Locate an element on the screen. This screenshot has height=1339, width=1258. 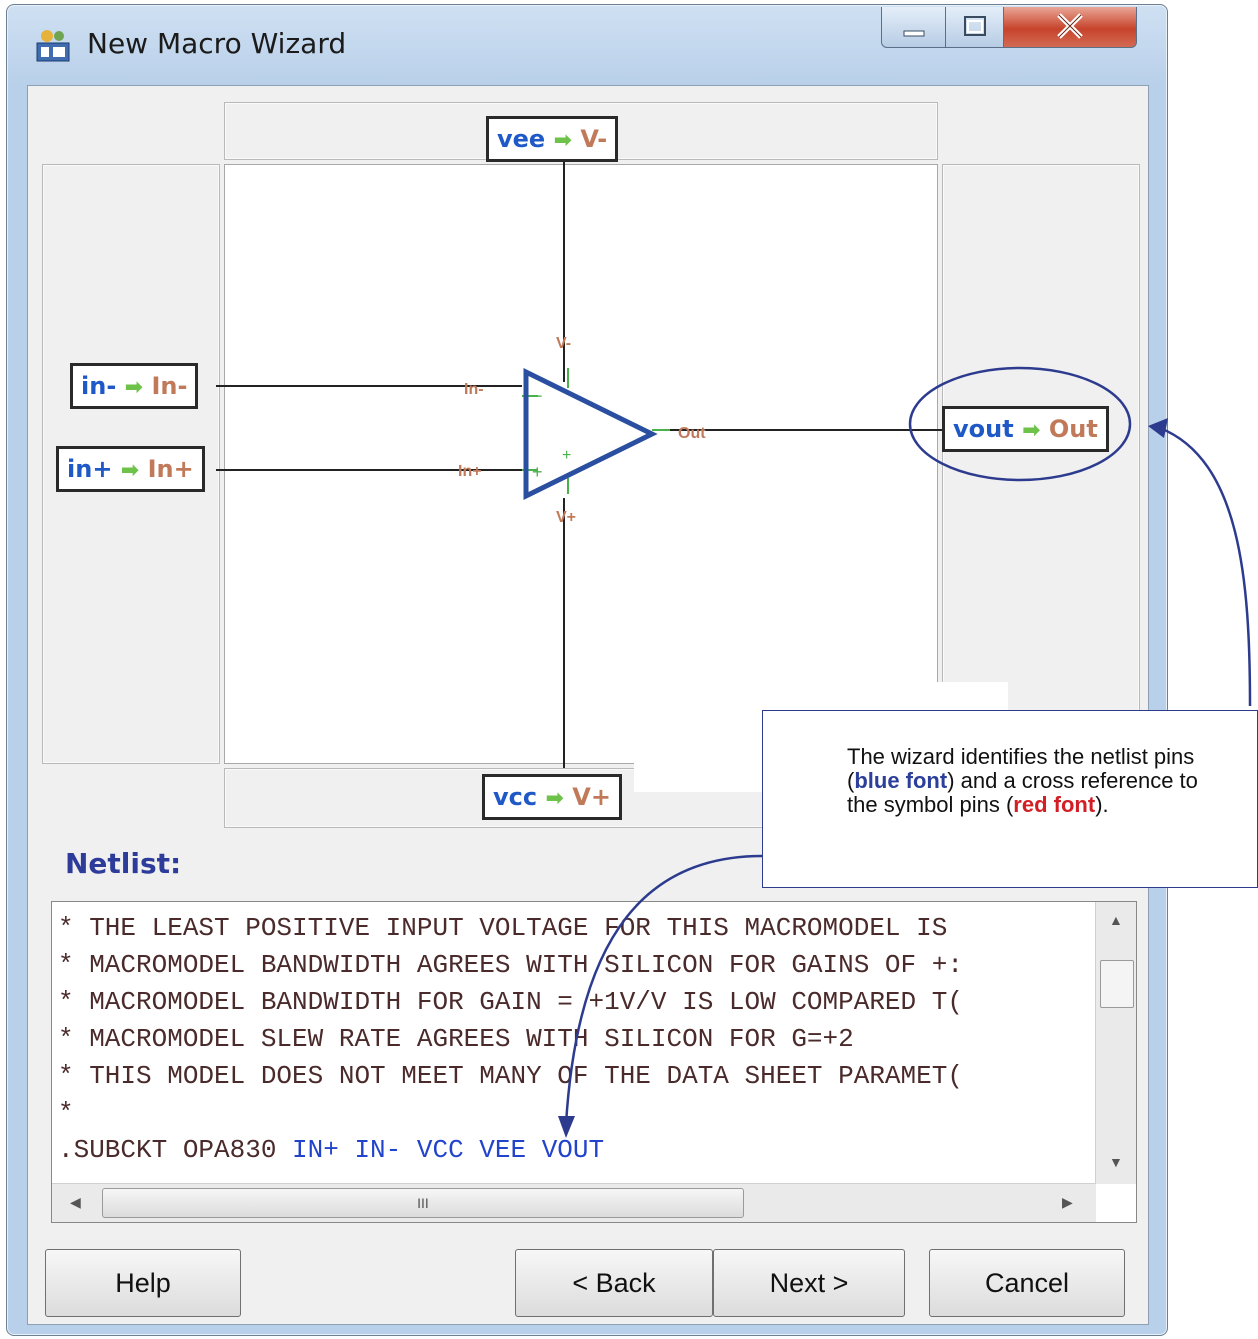
arrowhead-subckt is located at coordinates (566, 1127).